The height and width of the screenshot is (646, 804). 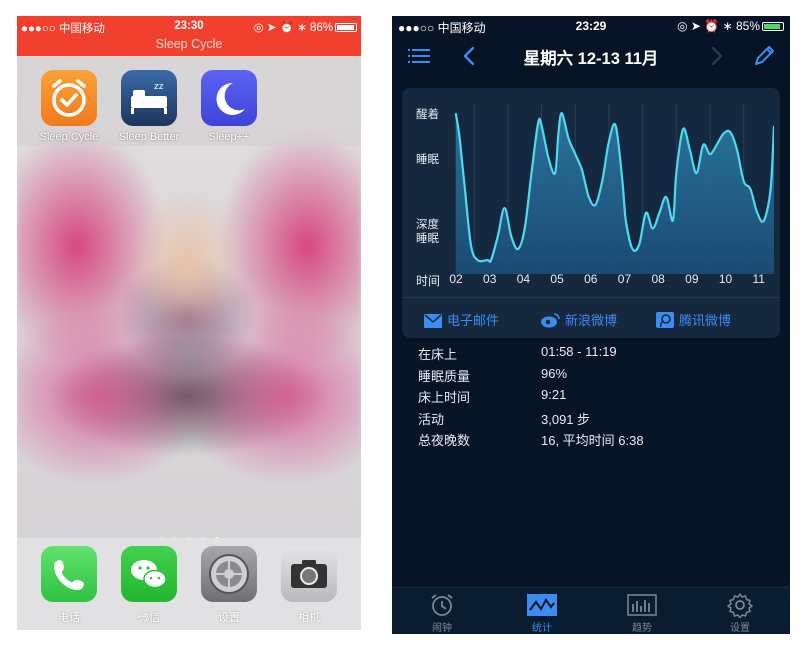 What do you see at coordinates (747, 26) in the screenshot?
I see `battery-percent: 85%` at bounding box center [747, 26].